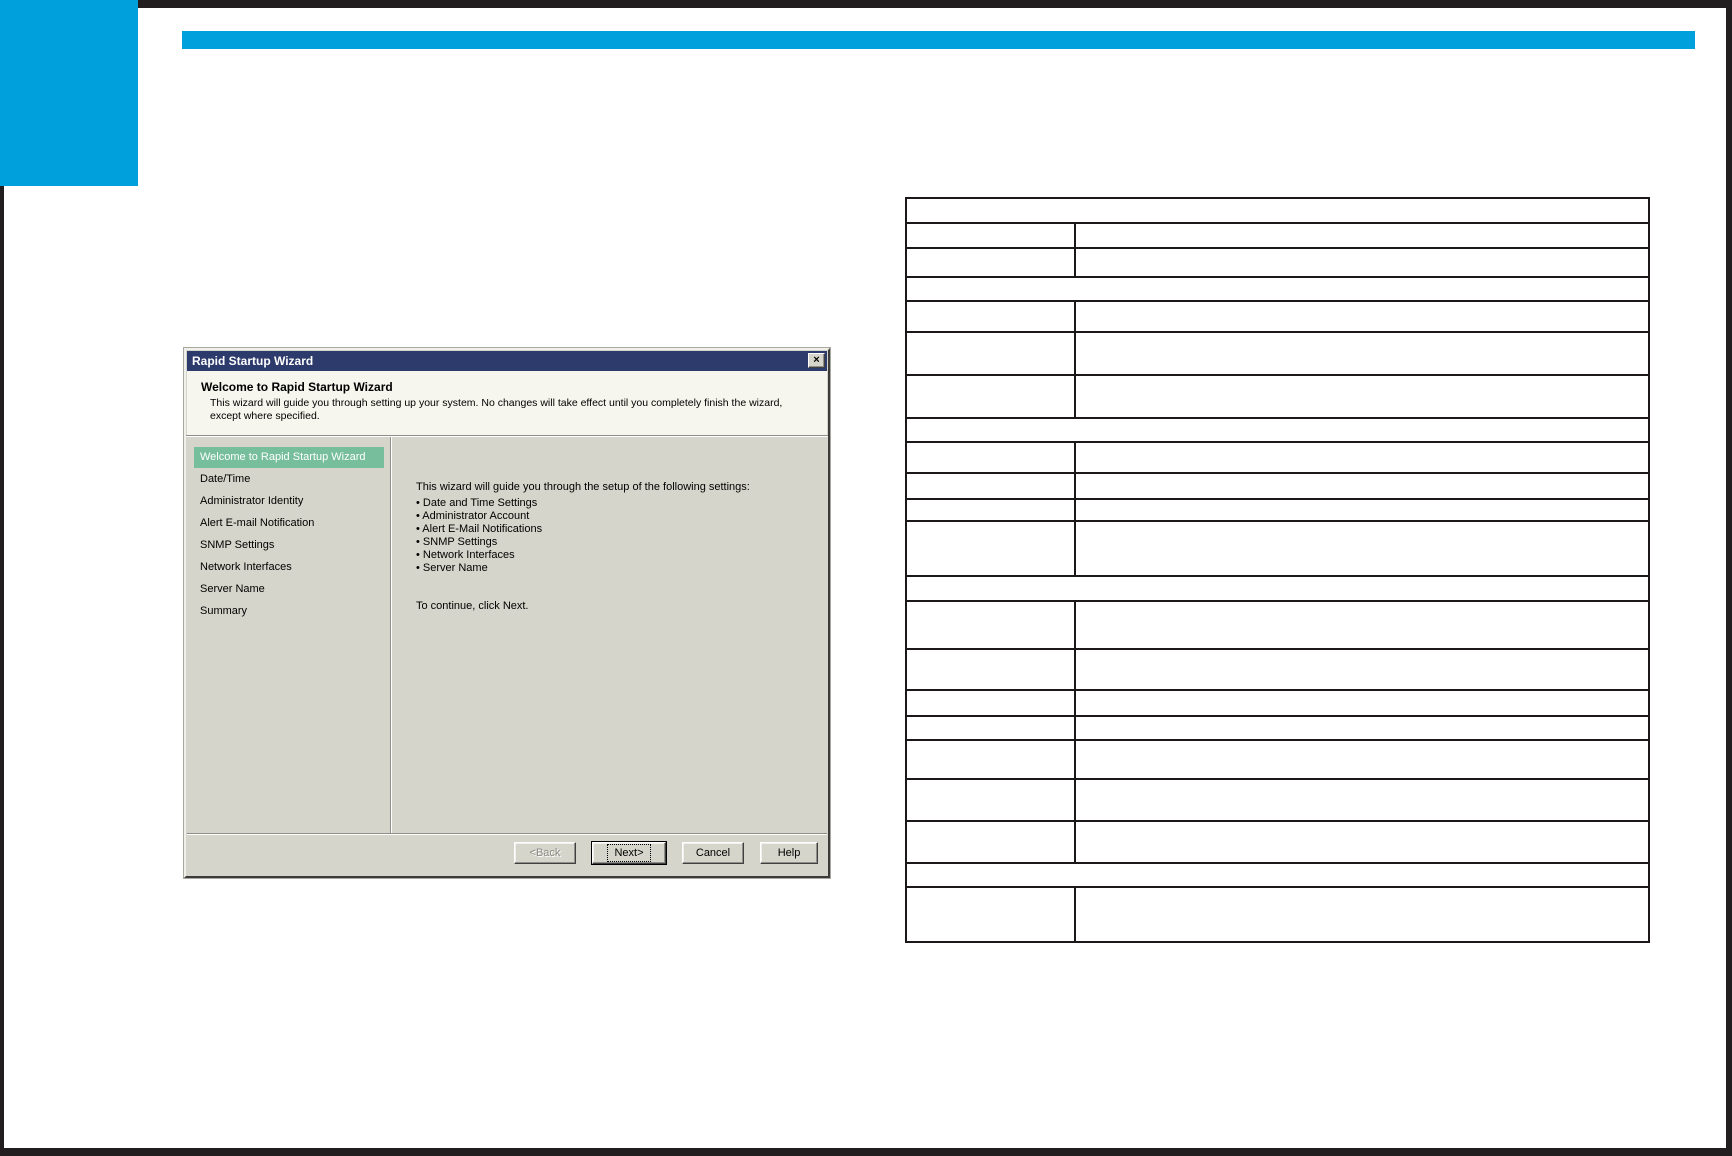  I want to click on page-border-top, so click(935, 4).